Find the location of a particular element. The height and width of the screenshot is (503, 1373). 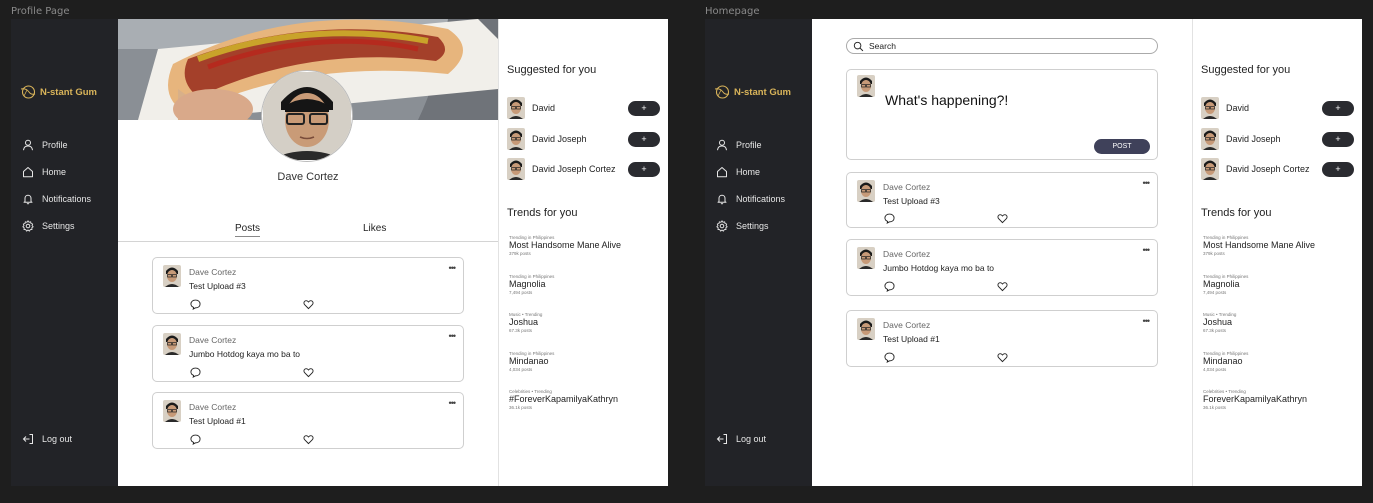

search-icon is located at coordinates (858, 46).